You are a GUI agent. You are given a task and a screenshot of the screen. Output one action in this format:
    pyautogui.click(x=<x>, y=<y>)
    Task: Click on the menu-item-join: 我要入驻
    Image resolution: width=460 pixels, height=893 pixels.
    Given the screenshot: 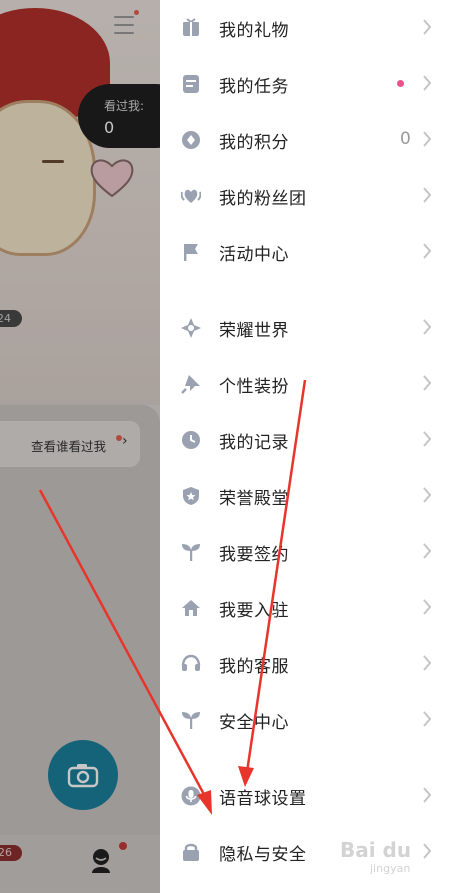 What is the action you would take?
    pyautogui.click(x=310, y=608)
    